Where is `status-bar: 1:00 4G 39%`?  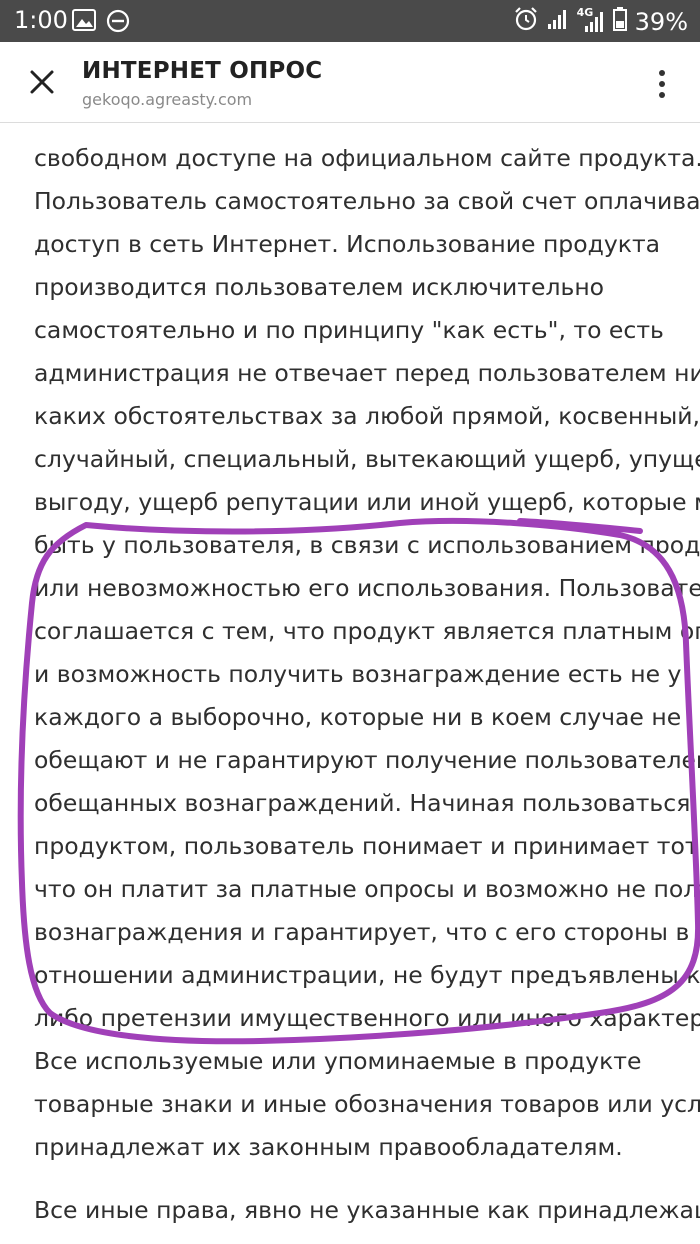 status-bar: 1:00 4G 39% is located at coordinates (350, 21).